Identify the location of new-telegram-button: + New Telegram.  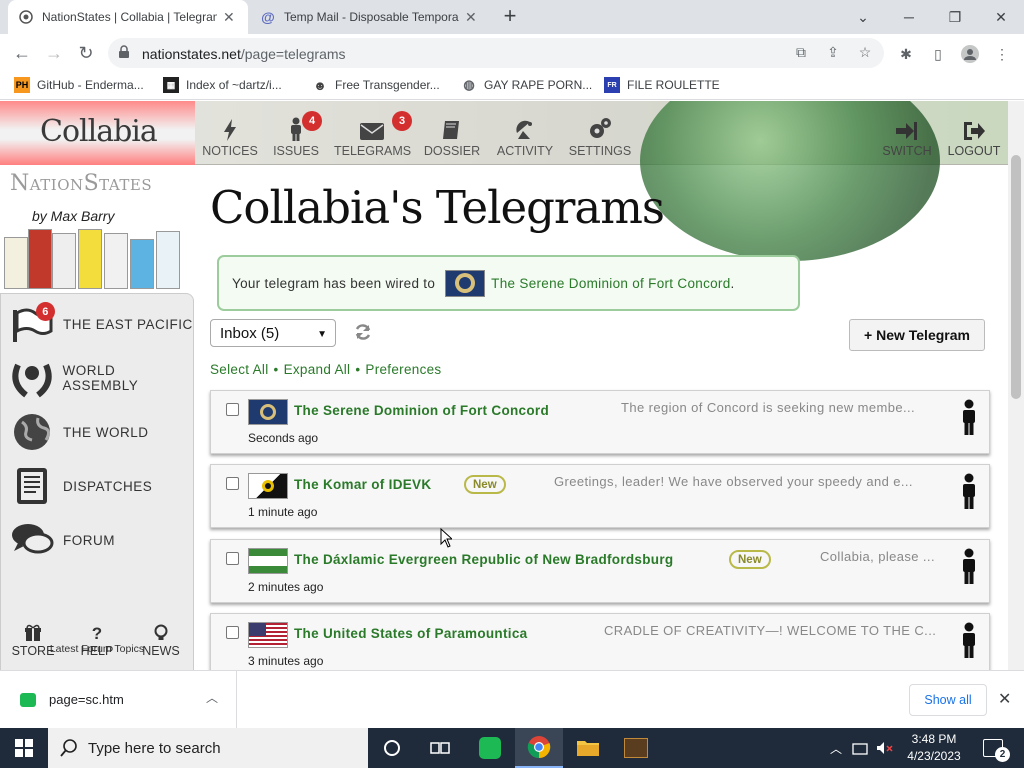
(917, 335).